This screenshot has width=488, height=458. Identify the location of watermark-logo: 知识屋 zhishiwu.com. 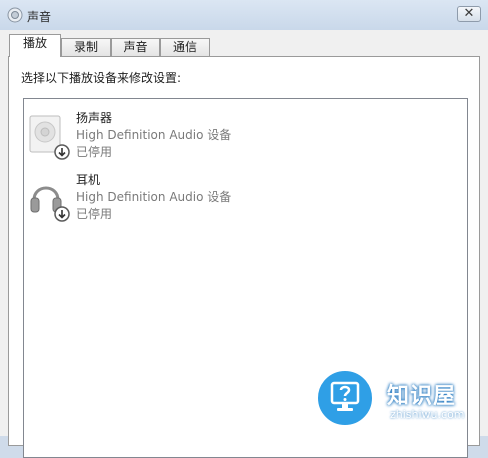
(396, 397).